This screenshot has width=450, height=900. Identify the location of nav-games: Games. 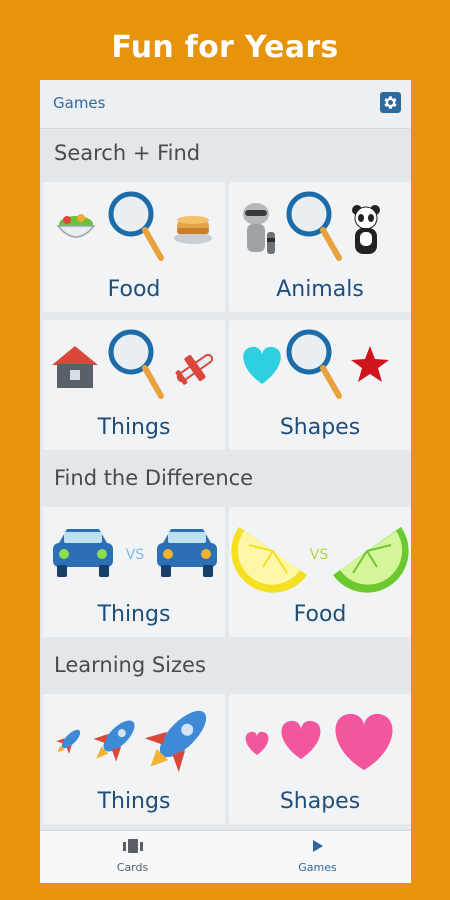
(317, 857).